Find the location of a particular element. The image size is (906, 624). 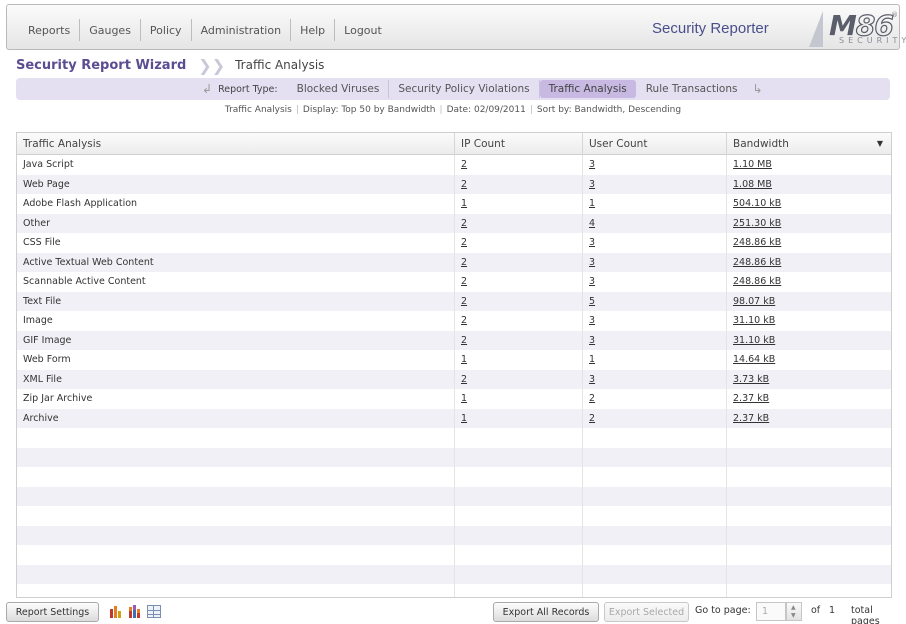

table-row: Archive 1 2 2.37 kB is located at coordinates (454, 418).